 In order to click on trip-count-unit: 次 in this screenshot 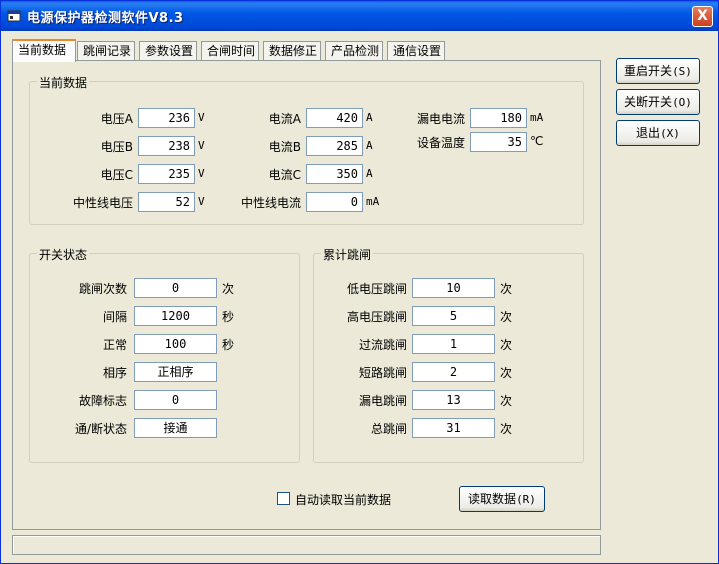, I will do `click(228, 289)`.